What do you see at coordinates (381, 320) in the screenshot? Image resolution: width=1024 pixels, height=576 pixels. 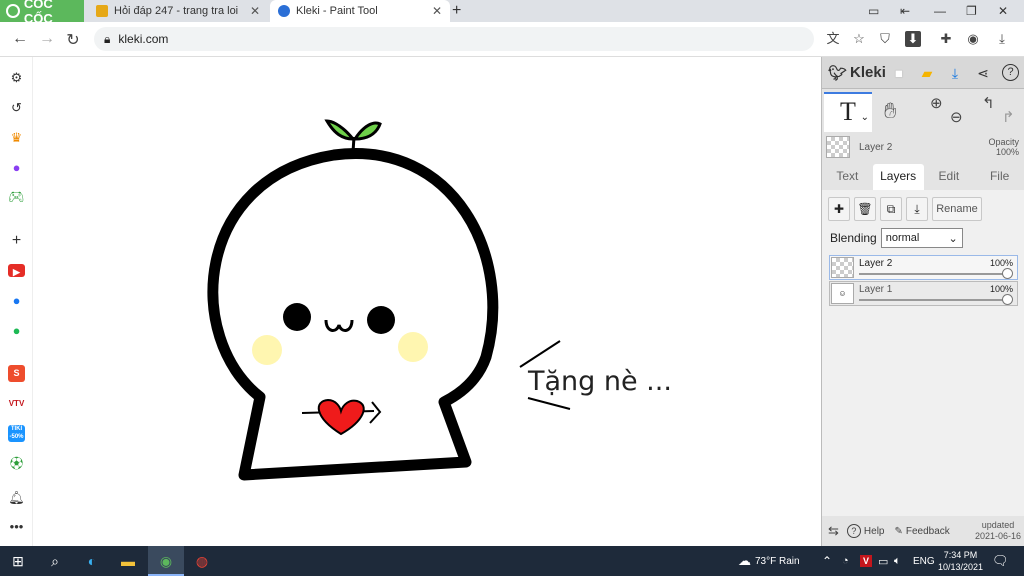 I see `right-eye` at bounding box center [381, 320].